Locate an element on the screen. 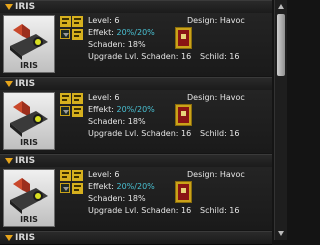 This screenshot has width=320, height=245. vertical-scrollbar is located at coordinates (280, 120).